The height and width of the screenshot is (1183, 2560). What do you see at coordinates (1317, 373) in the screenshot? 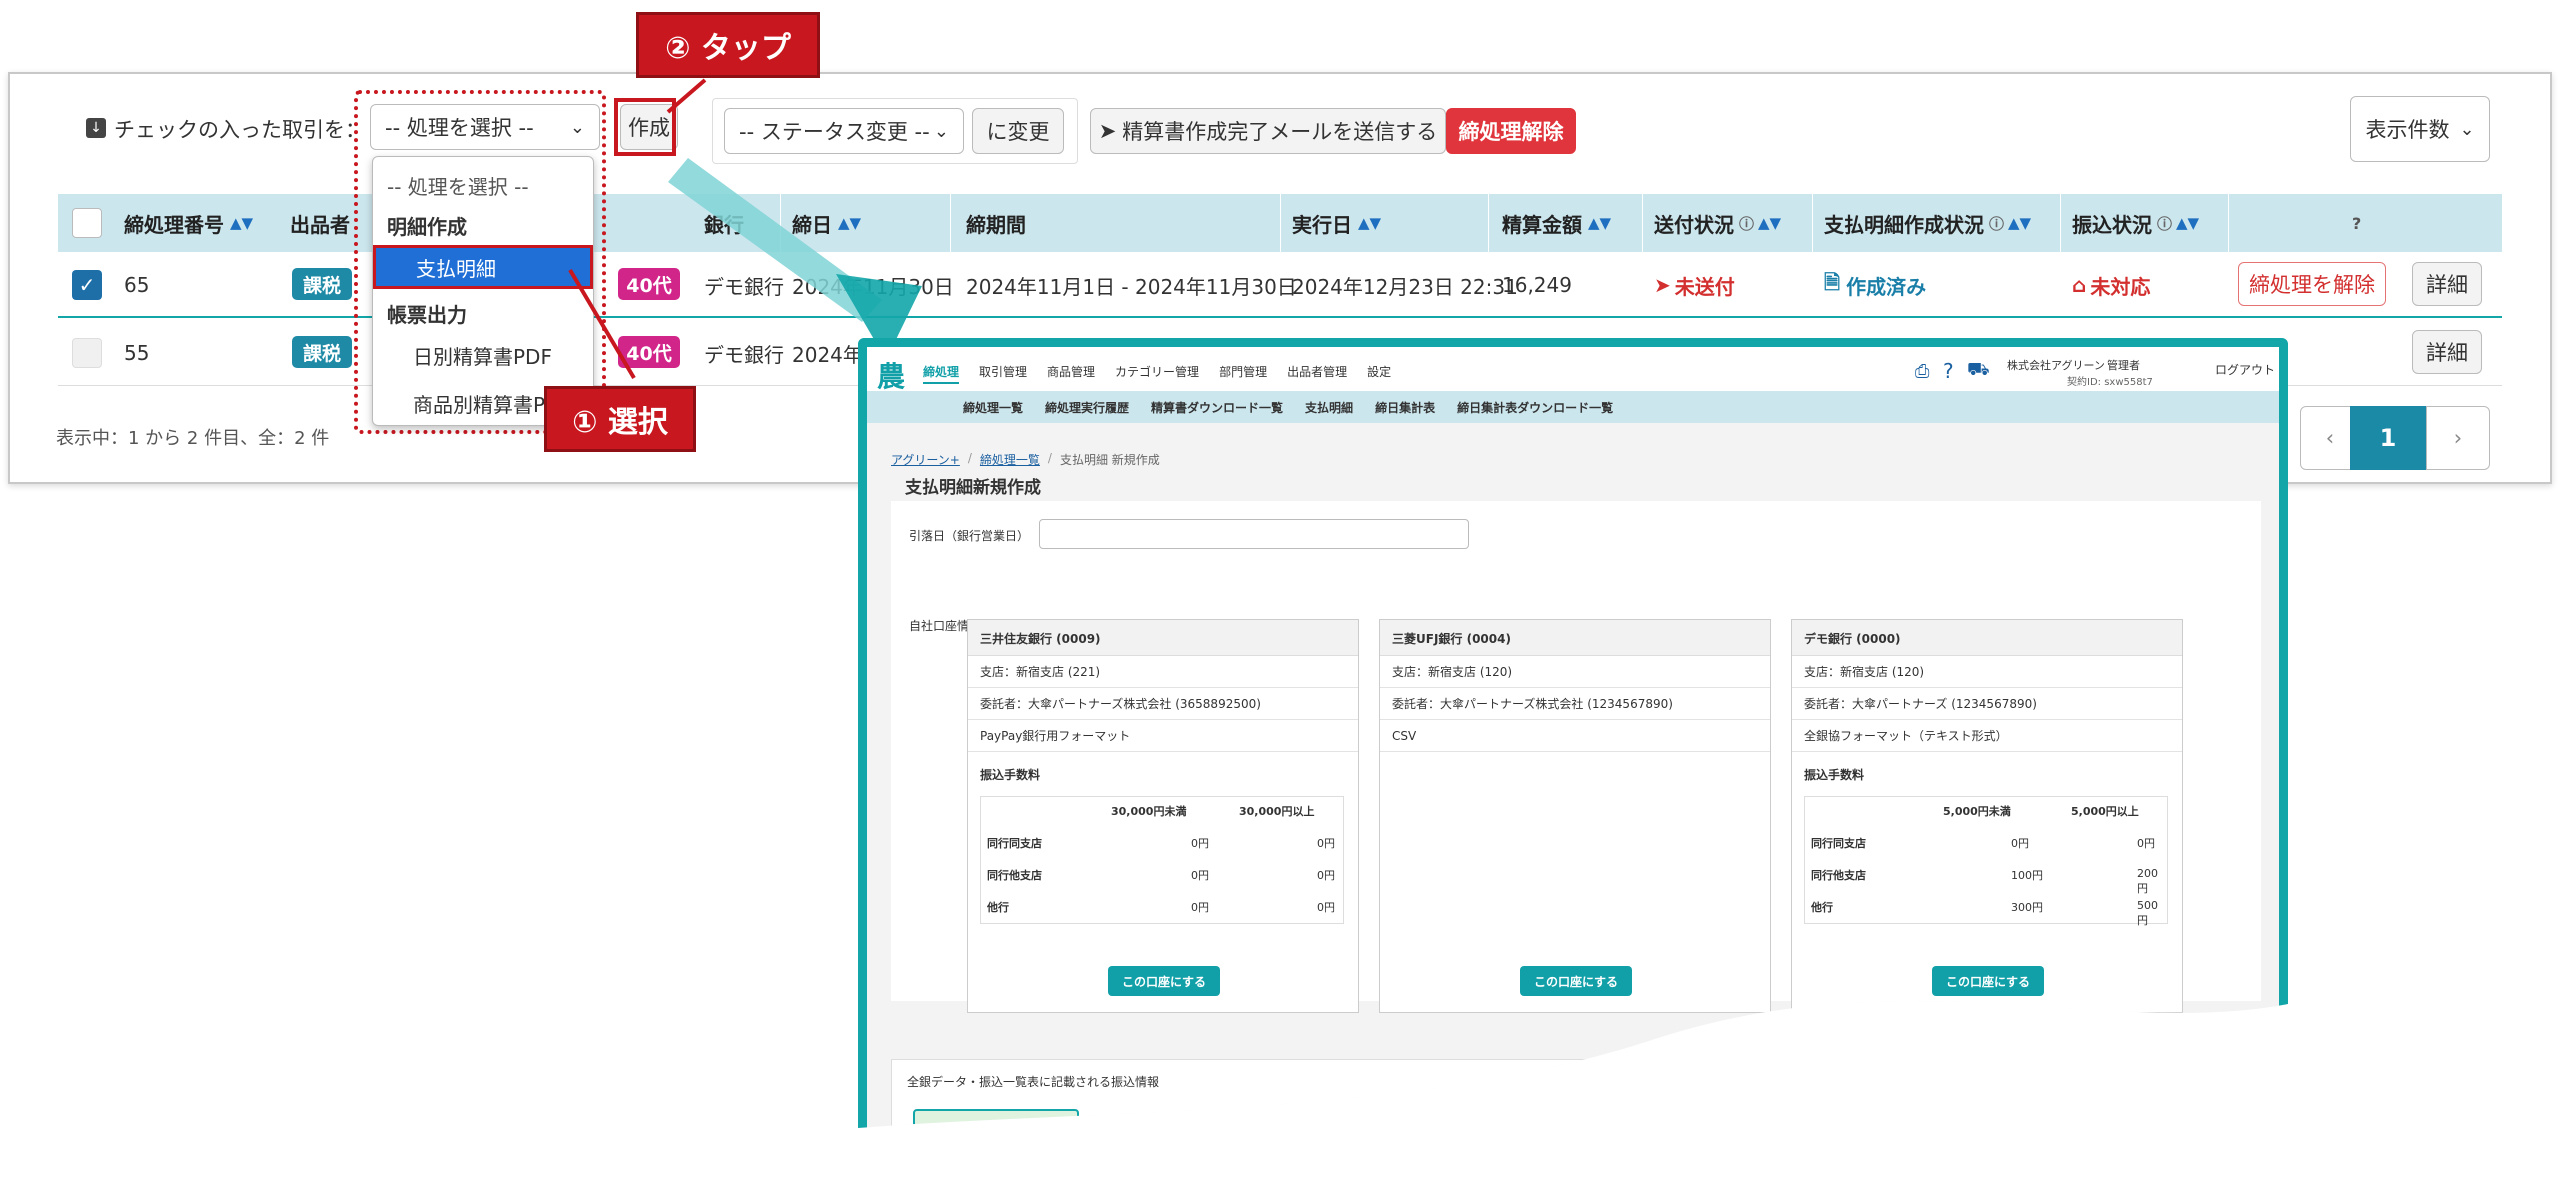
I see `nav-sellers: 出品者管理` at bounding box center [1317, 373].